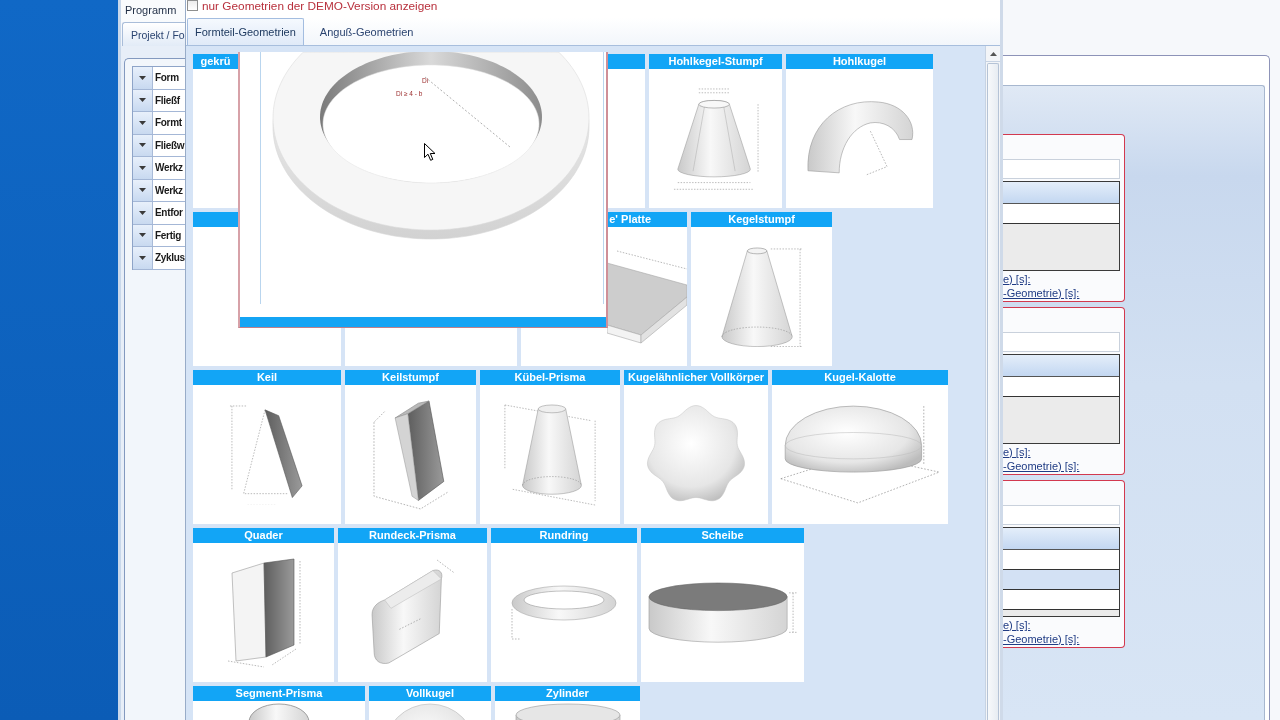 This screenshot has height=720, width=1280. Describe the element at coordinates (860, 377) in the screenshot. I see `card-title: Kugel-Kalotte` at that location.